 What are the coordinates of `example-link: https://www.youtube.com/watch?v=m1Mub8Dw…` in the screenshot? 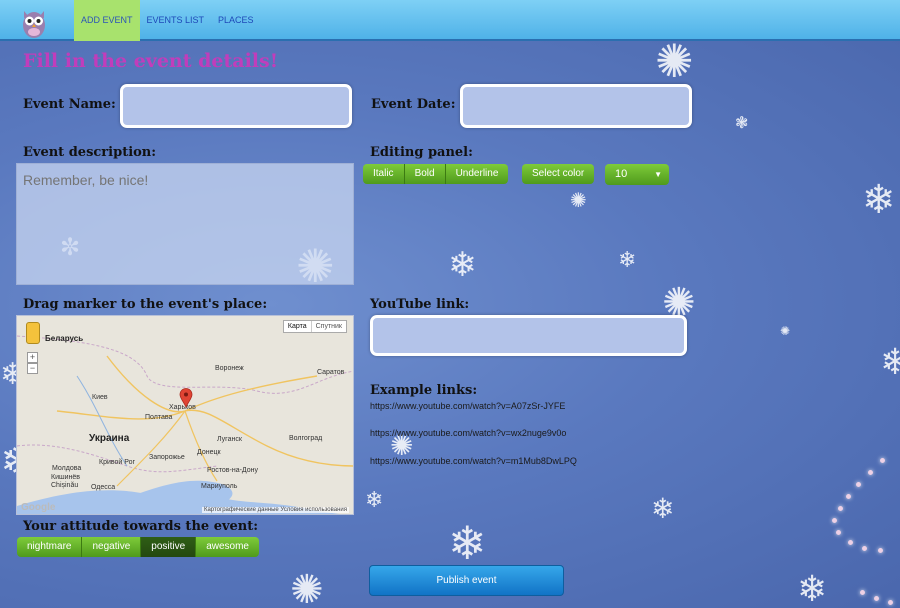 It's located at (473, 461).